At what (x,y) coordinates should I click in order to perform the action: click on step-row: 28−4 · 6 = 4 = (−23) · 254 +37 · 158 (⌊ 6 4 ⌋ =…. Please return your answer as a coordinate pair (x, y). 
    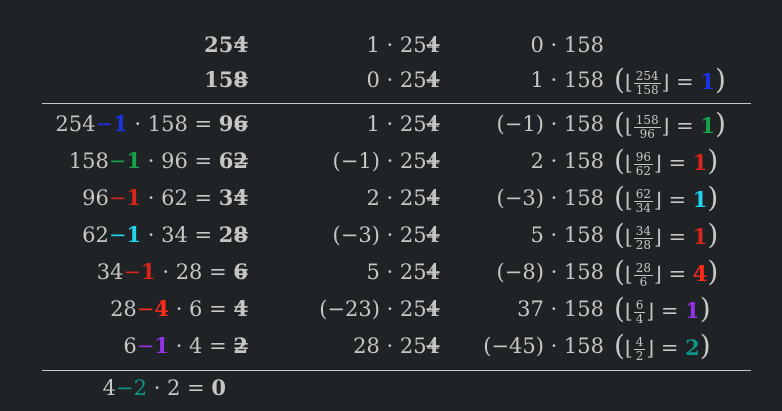
    Looking at the image, I should click on (391, 309).